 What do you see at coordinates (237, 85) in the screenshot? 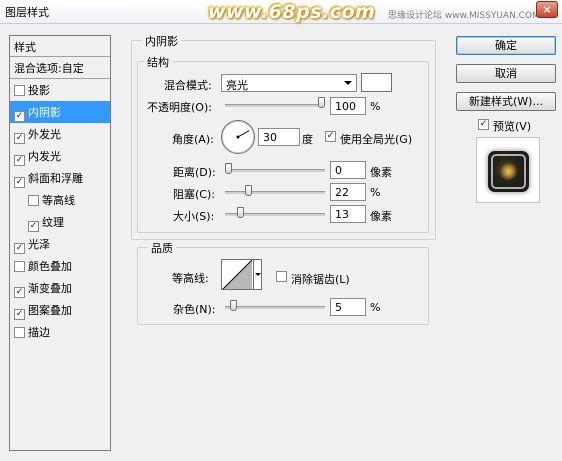
I see `blend-mode-value: 亮光` at bounding box center [237, 85].